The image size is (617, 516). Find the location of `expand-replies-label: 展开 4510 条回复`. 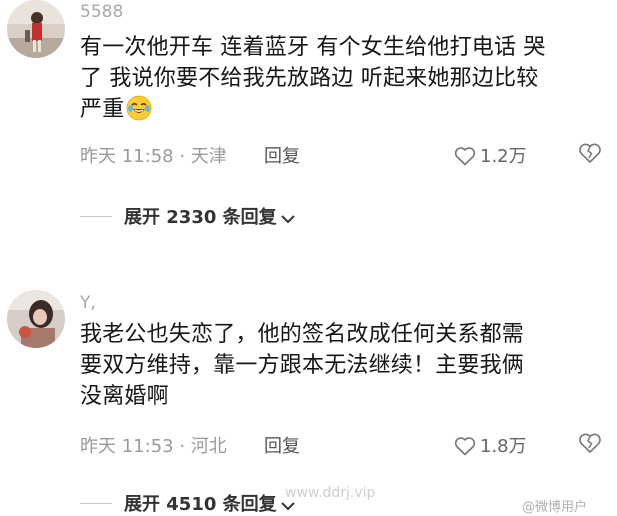

expand-replies-label: 展开 4510 条回复 is located at coordinates (200, 504).